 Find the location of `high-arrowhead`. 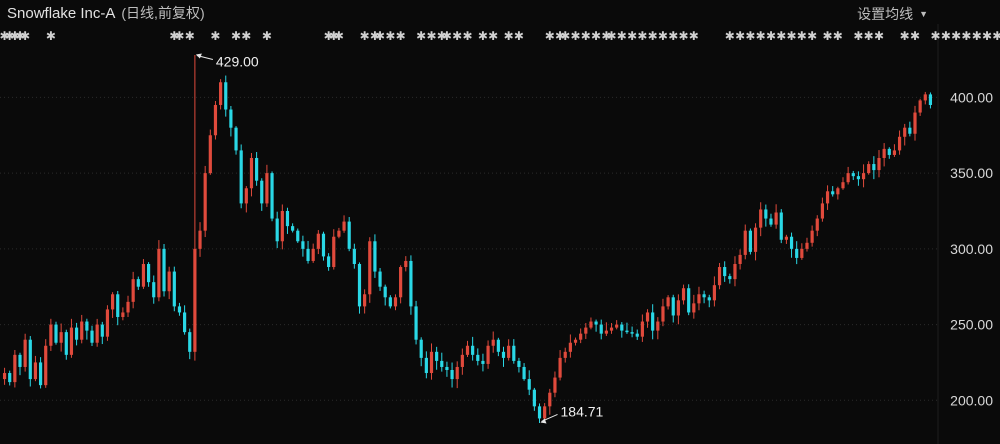

high-arrowhead is located at coordinates (198, 56).